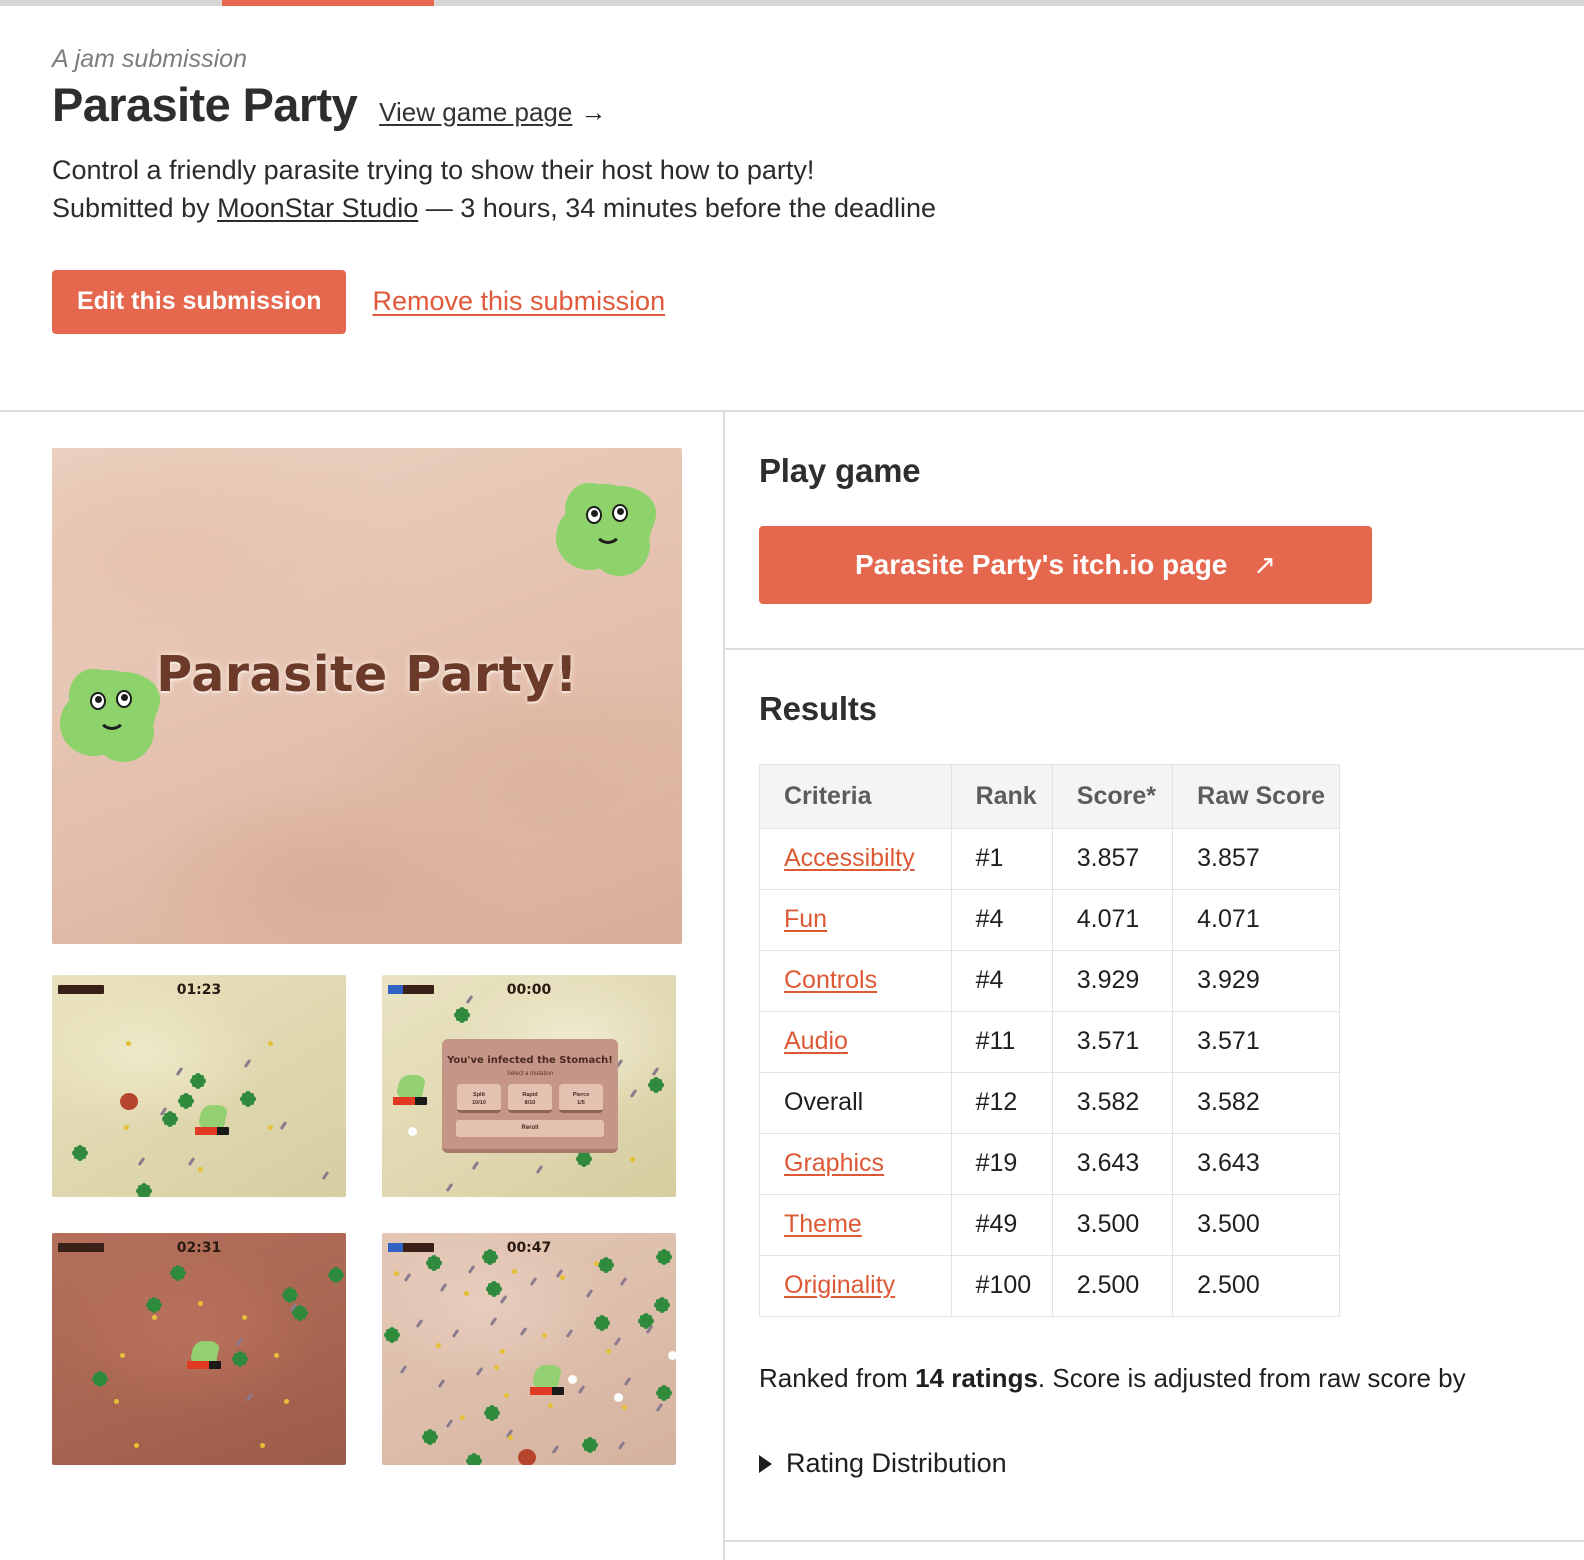 This screenshot has height=1560, width=1584. I want to click on cell-rank: #4, so click(1001, 981).